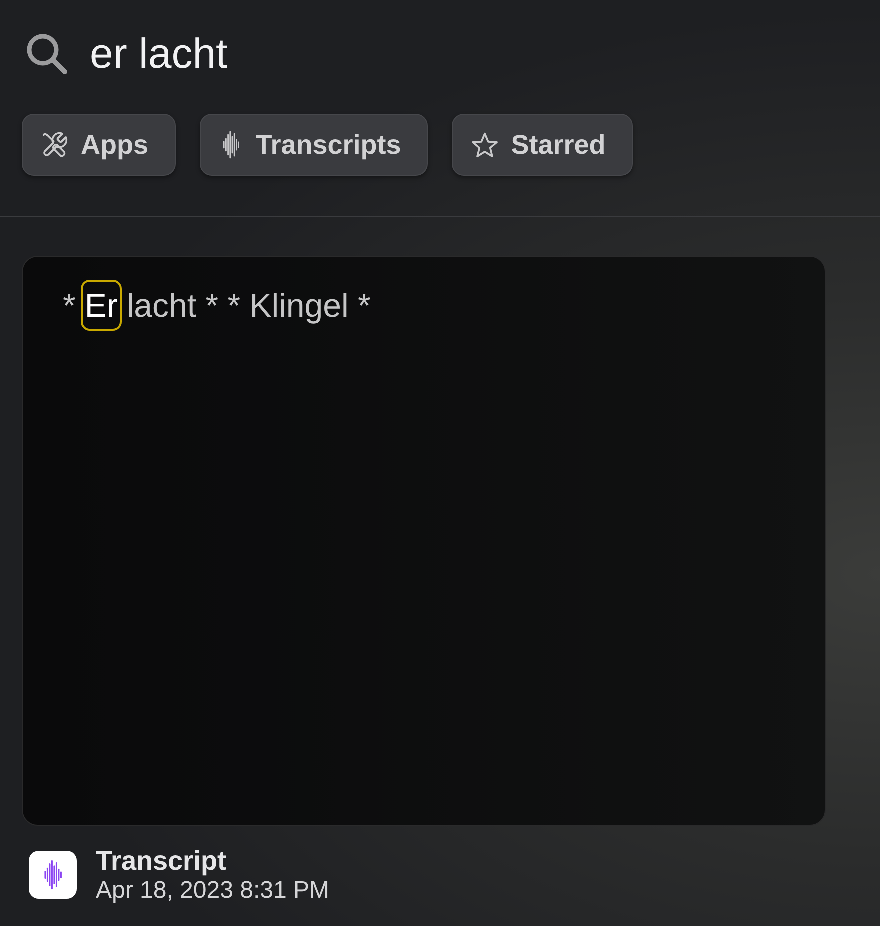 The image size is (880, 926). I want to click on filter-chip: Transcripts, so click(314, 145).